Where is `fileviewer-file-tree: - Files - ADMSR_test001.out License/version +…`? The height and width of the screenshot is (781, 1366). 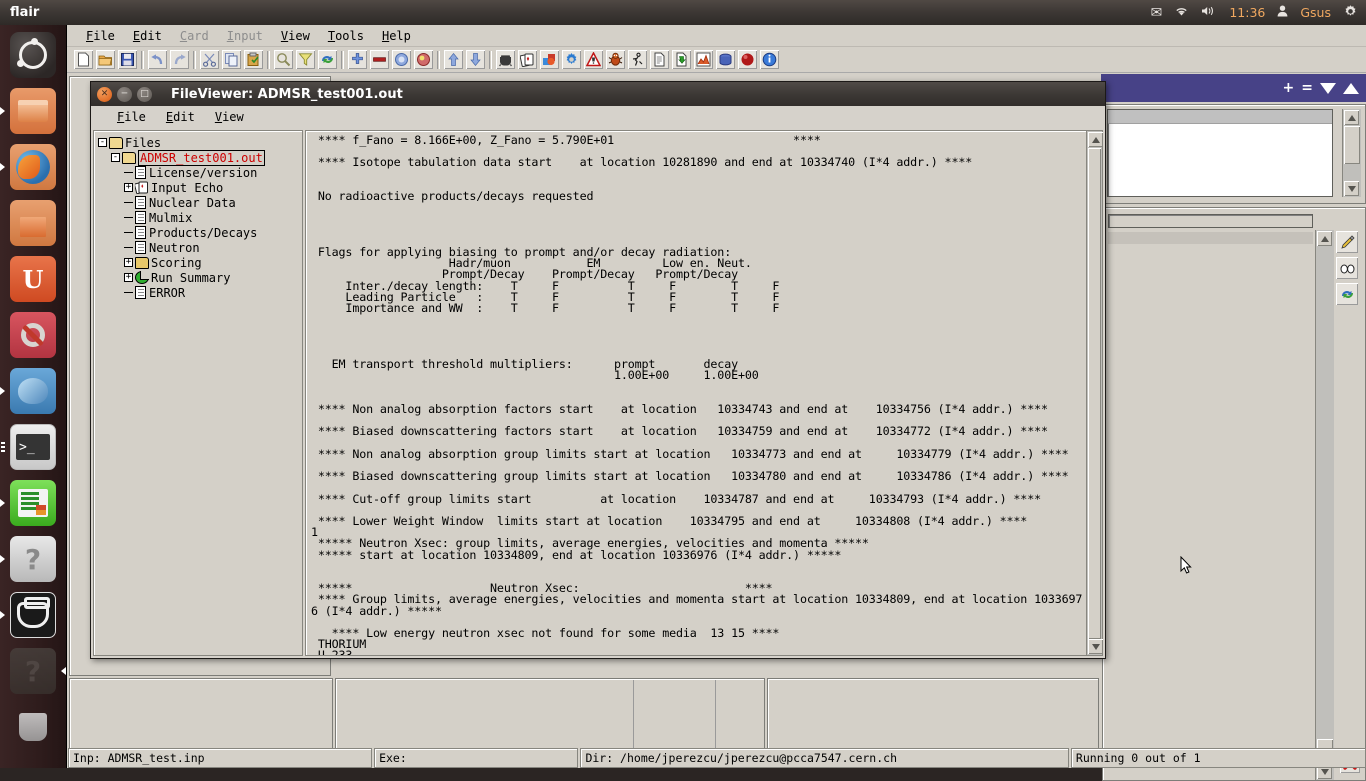 fileviewer-file-tree: - Files - ADMSR_test001.out License/version +… is located at coordinates (198, 393).